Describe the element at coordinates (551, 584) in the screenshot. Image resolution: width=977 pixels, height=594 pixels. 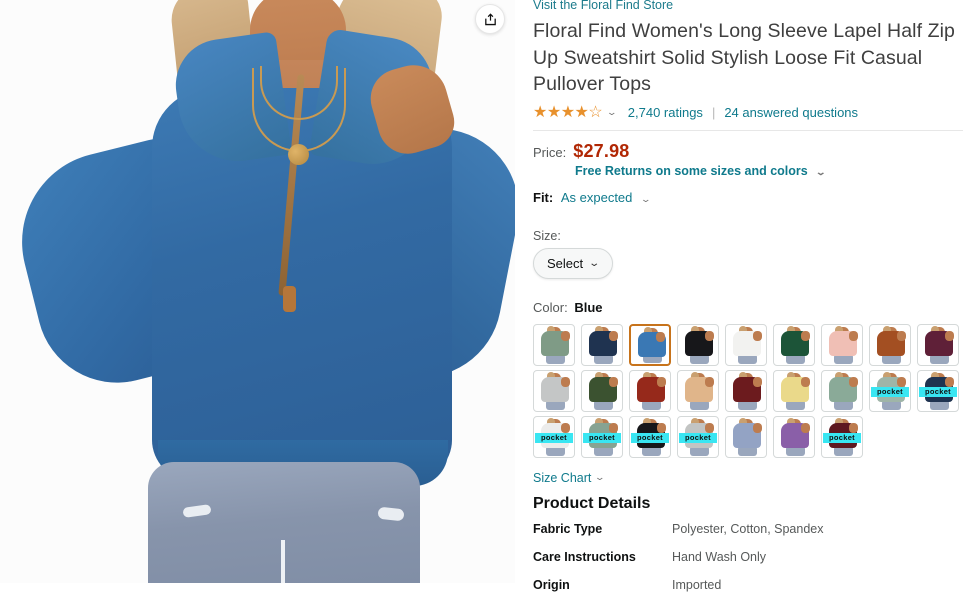
I see `product-detail-key: Origin` at that location.